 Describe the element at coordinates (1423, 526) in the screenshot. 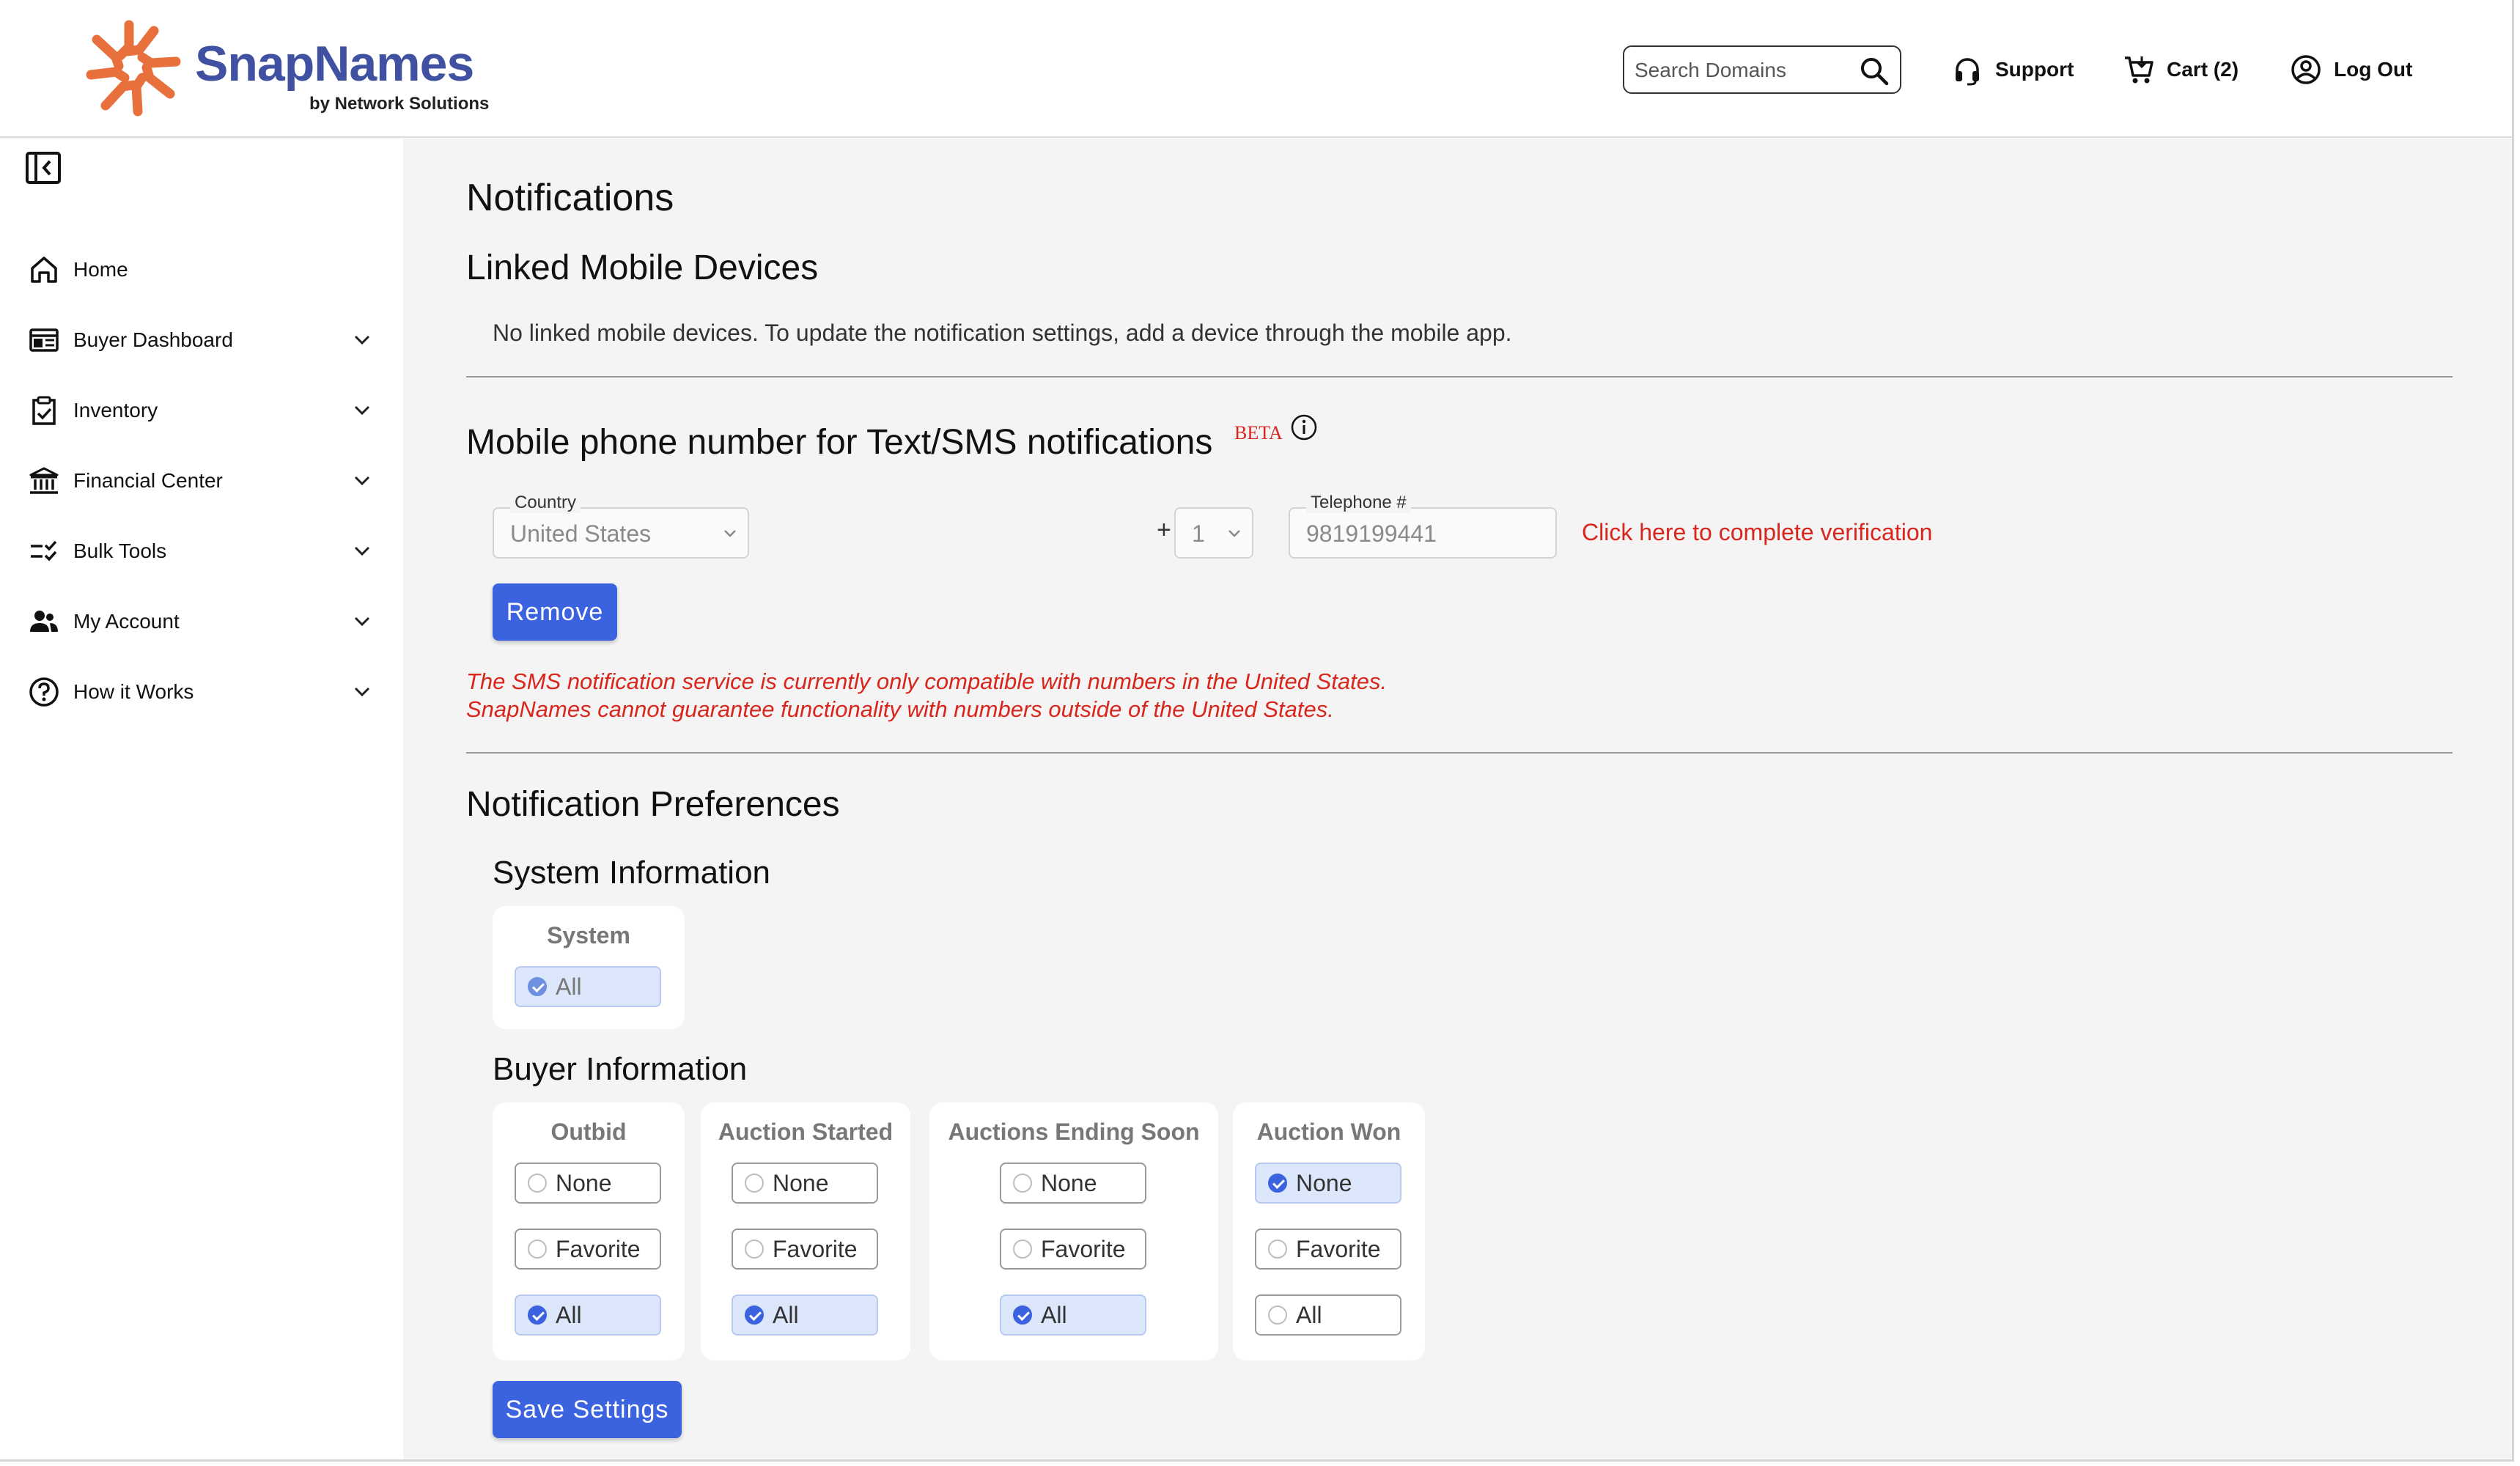

I see `telephone-field: Telephone # 9819199441` at that location.